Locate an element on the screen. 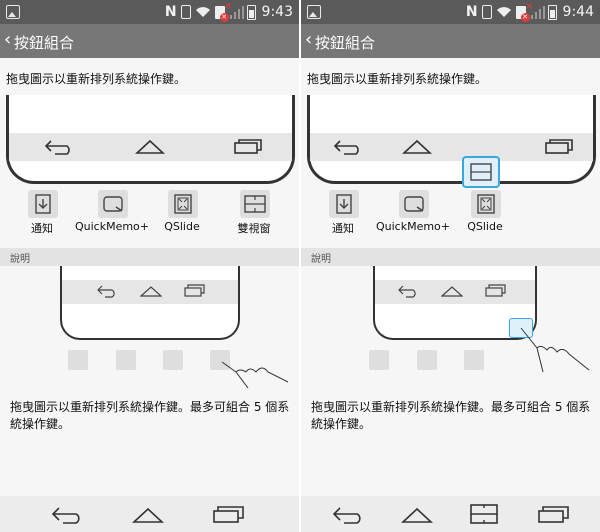  illustration-phone is located at coordinates (150, 303).